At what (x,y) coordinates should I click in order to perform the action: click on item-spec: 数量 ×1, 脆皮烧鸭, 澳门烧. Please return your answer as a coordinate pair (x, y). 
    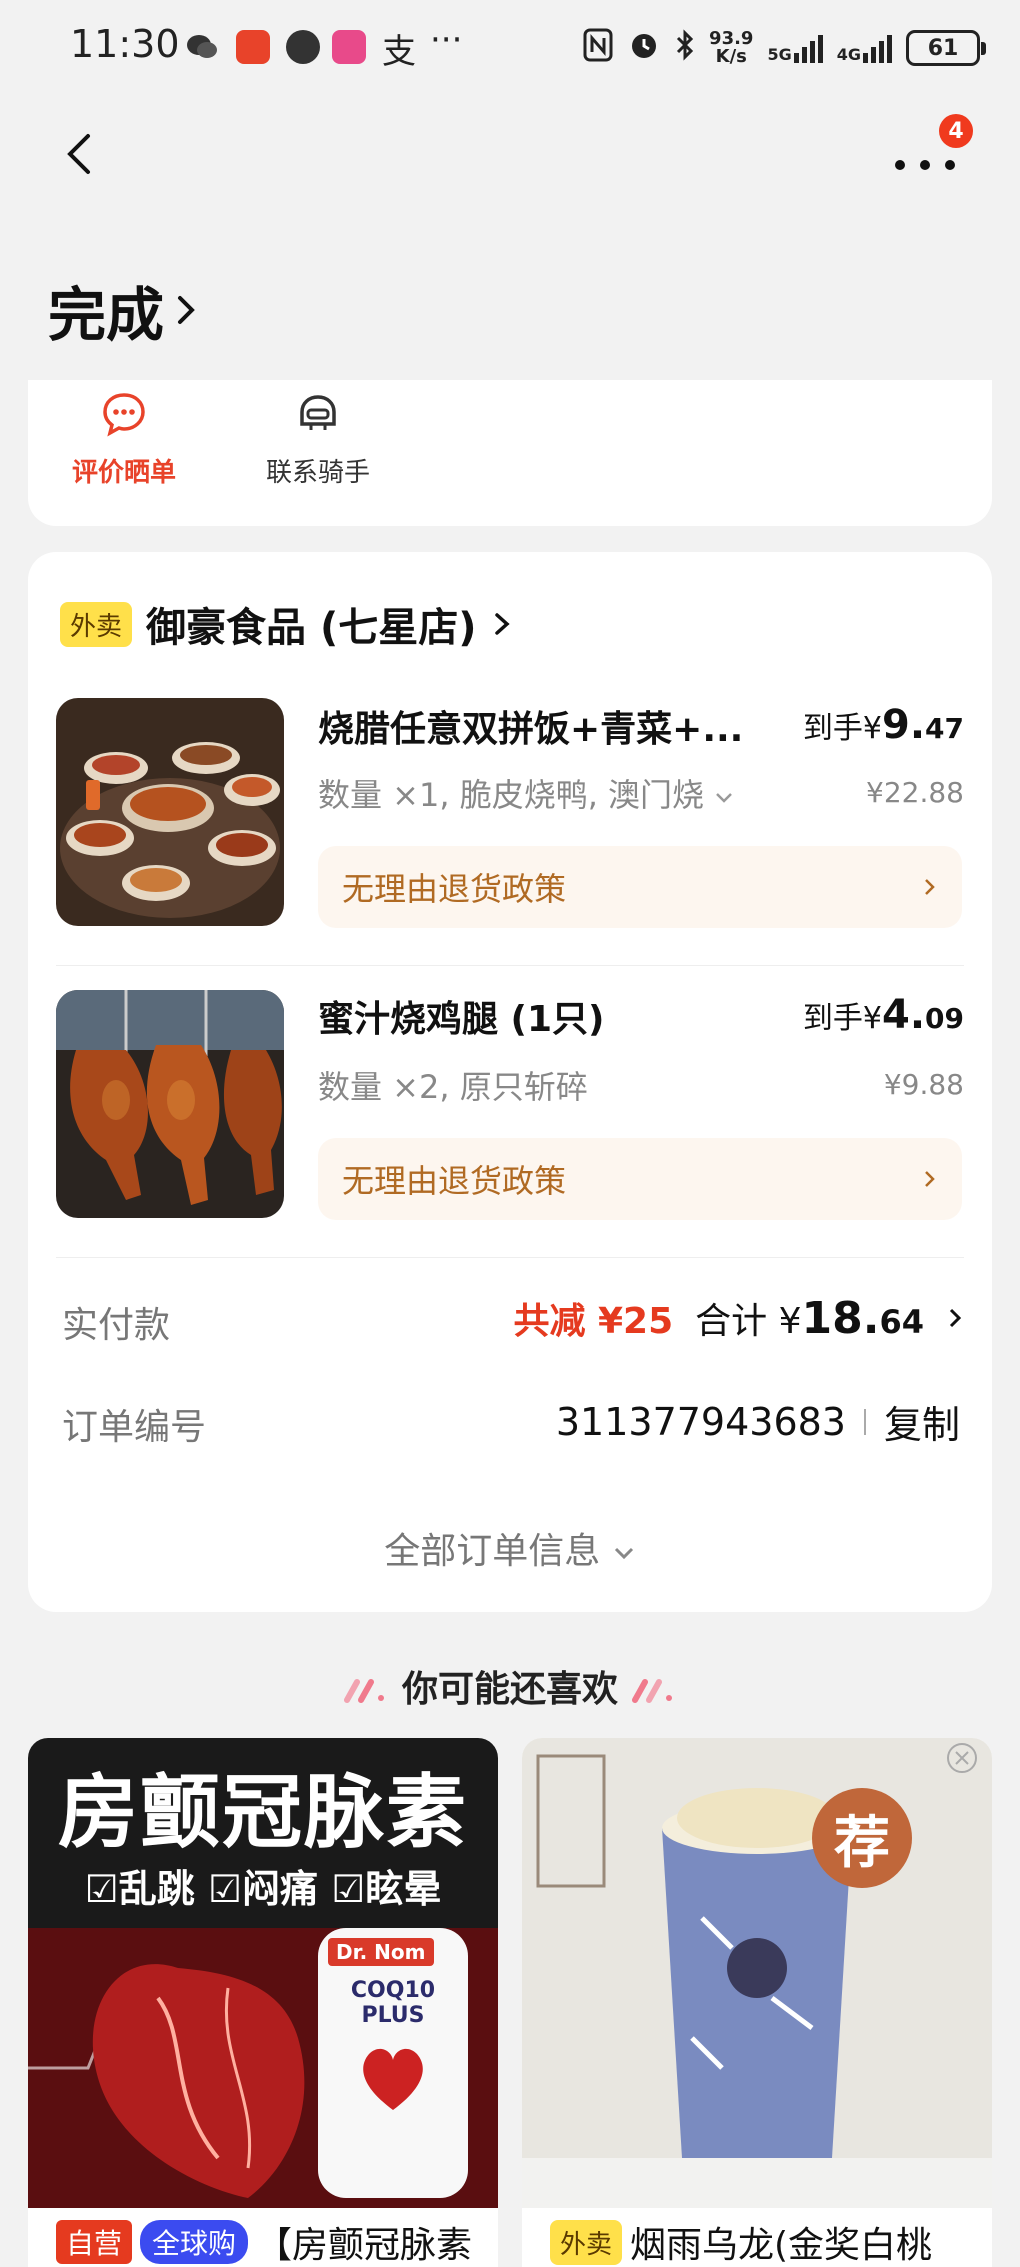
    Looking at the image, I should click on (526, 793).